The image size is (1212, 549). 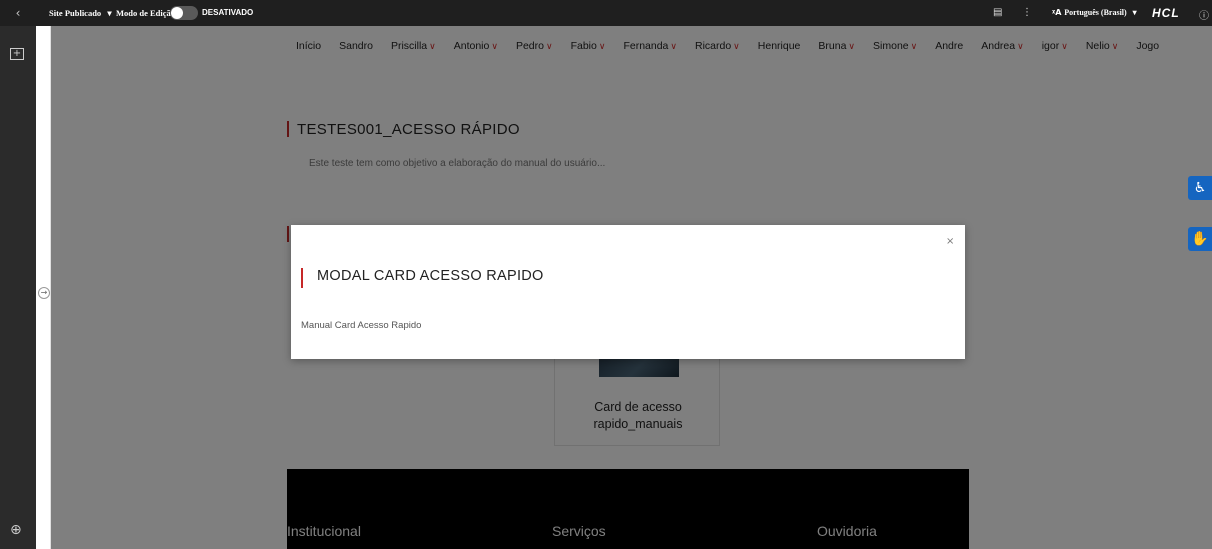 I want to click on modal-accent-bar, so click(x=302, y=278).